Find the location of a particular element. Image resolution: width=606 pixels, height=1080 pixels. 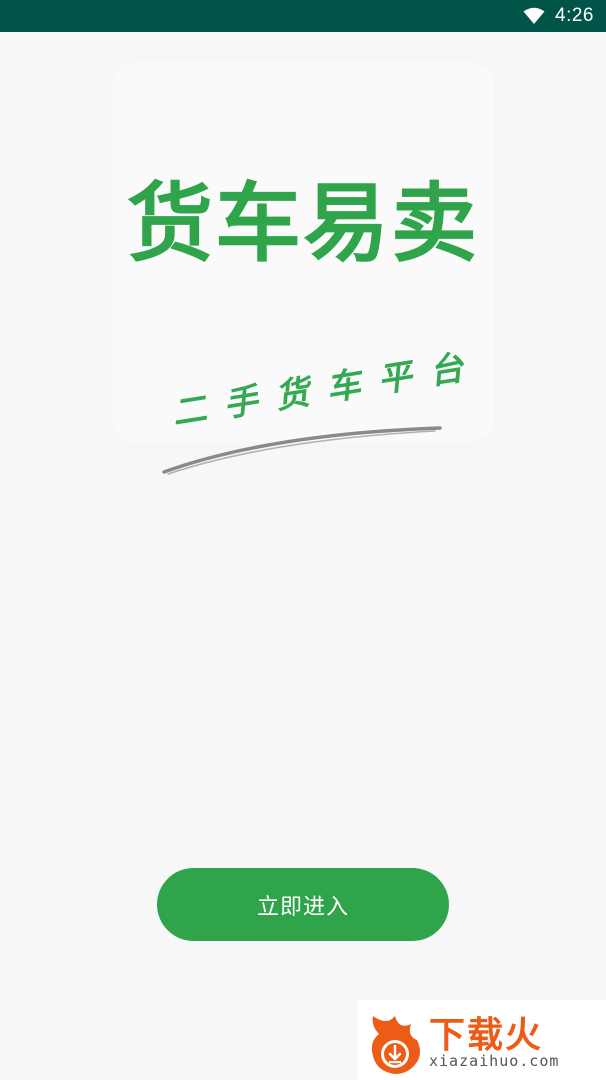

watermark-title: 下载火 is located at coordinates (486, 1035).